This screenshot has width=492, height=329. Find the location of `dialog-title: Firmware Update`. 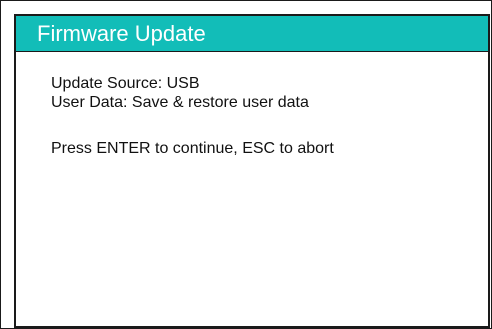

dialog-title: Firmware Update is located at coordinates (121, 33).